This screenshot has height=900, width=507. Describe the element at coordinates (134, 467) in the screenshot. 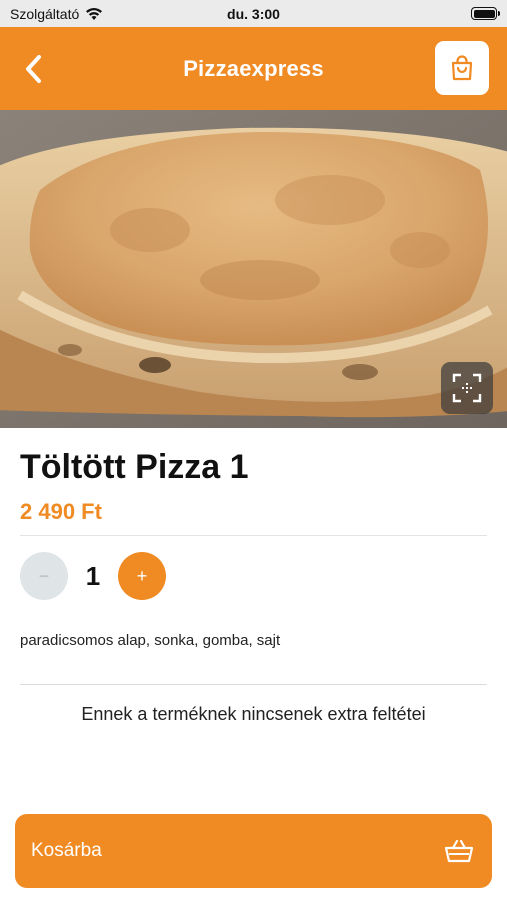

I see `product-name: Töltött Pizza 1` at that location.